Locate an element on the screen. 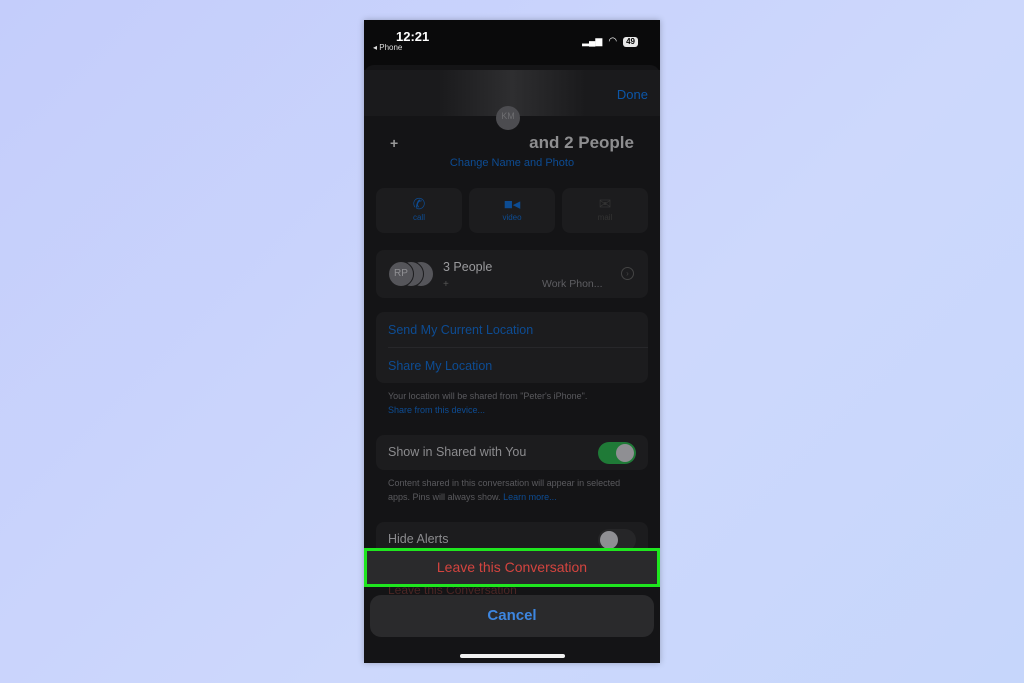 The height and width of the screenshot is (683, 1024). shared-with-you-row: Show in Shared with You is located at coordinates (512, 452).